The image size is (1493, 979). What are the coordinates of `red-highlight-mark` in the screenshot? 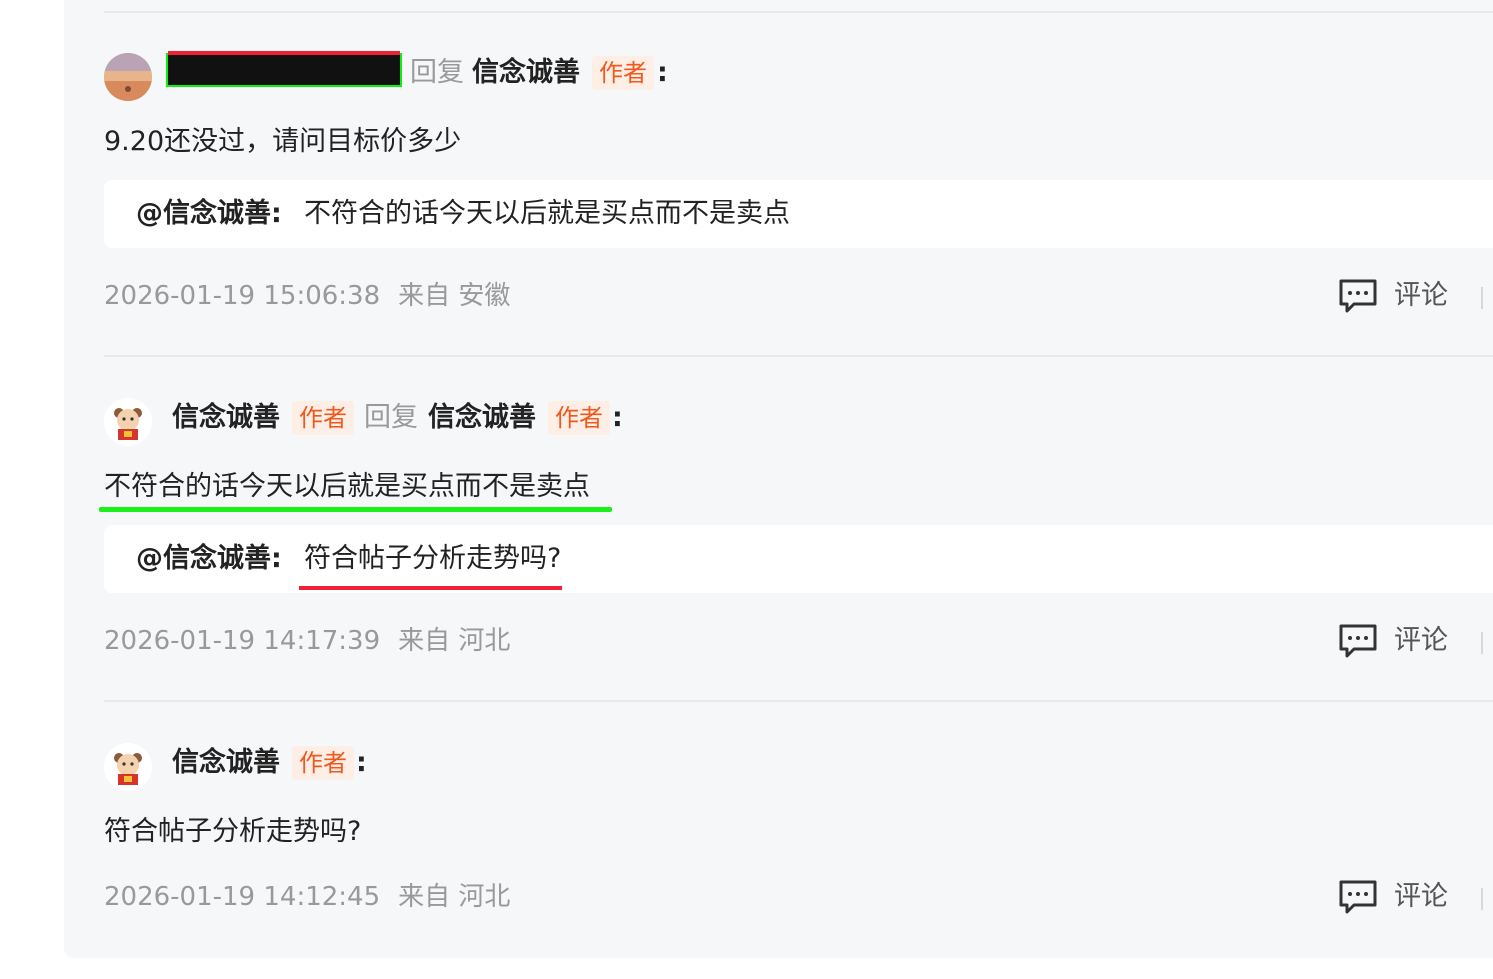 It's located at (284, 53).